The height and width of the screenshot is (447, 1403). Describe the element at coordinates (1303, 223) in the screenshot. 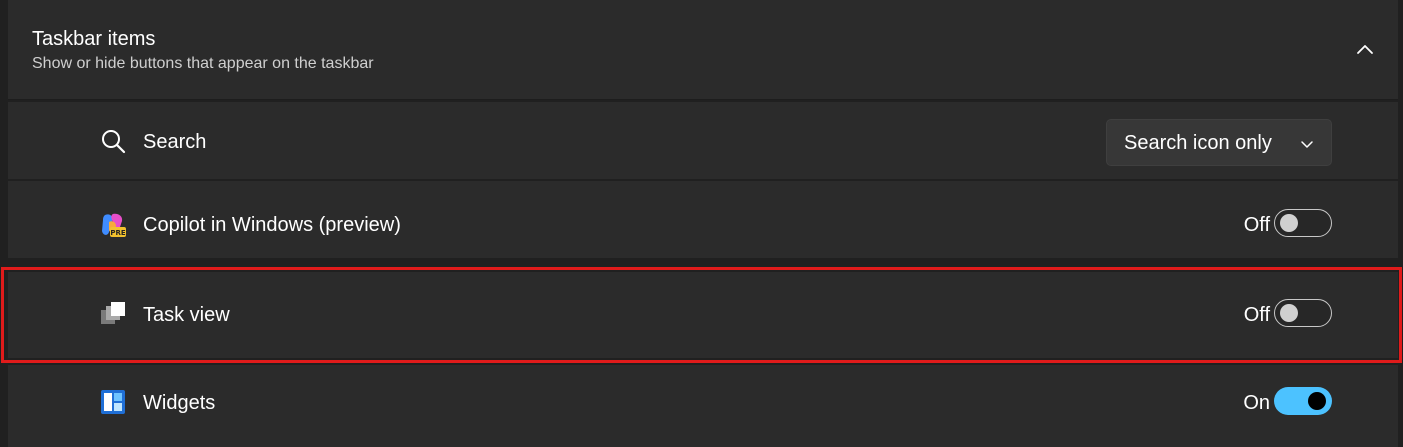

I see `copilot-toggle` at that location.